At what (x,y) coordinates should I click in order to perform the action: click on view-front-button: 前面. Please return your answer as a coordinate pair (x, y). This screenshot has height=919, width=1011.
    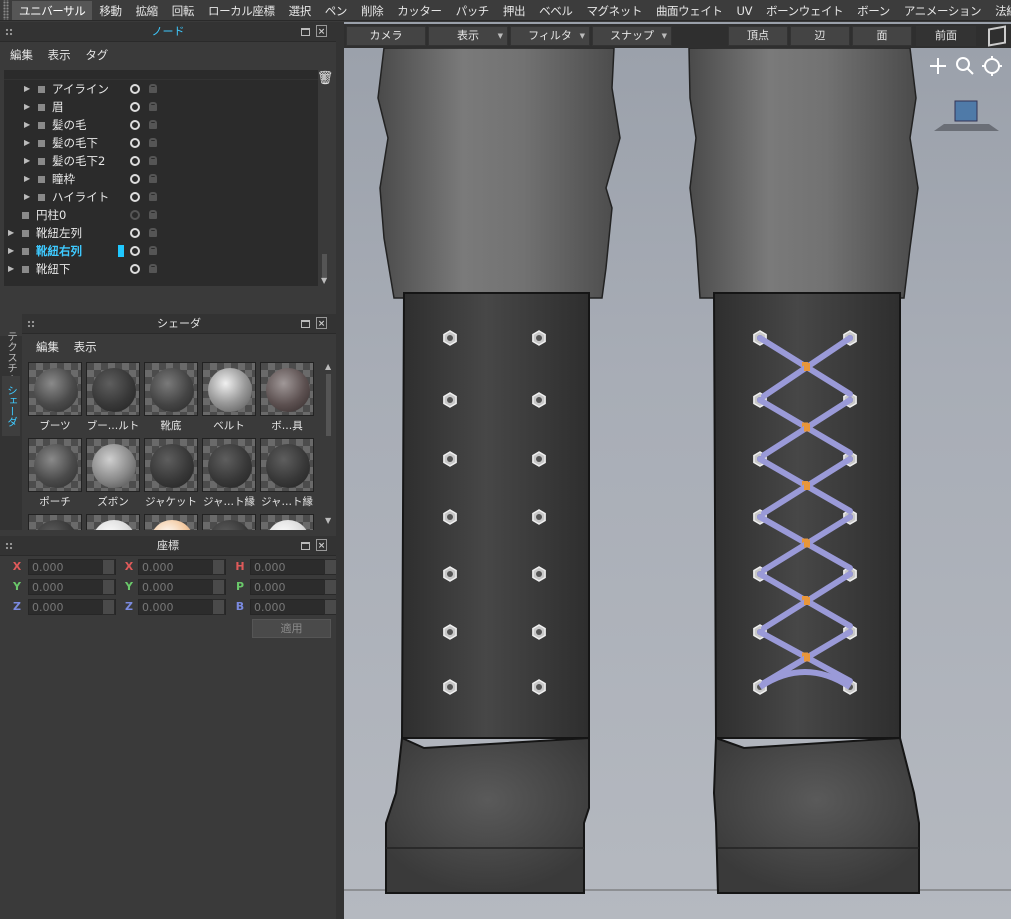
    Looking at the image, I should click on (946, 36).